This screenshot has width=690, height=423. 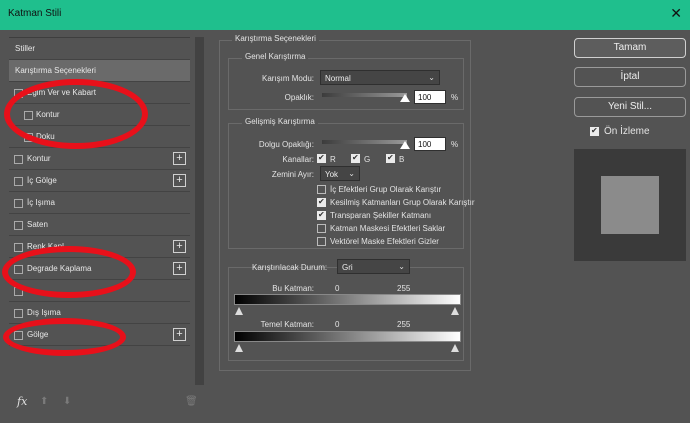 What do you see at coordinates (386, 189) in the screenshot?
I see `advanced-option-label: İç Efektleri Grup Olarak Karıştır` at bounding box center [386, 189].